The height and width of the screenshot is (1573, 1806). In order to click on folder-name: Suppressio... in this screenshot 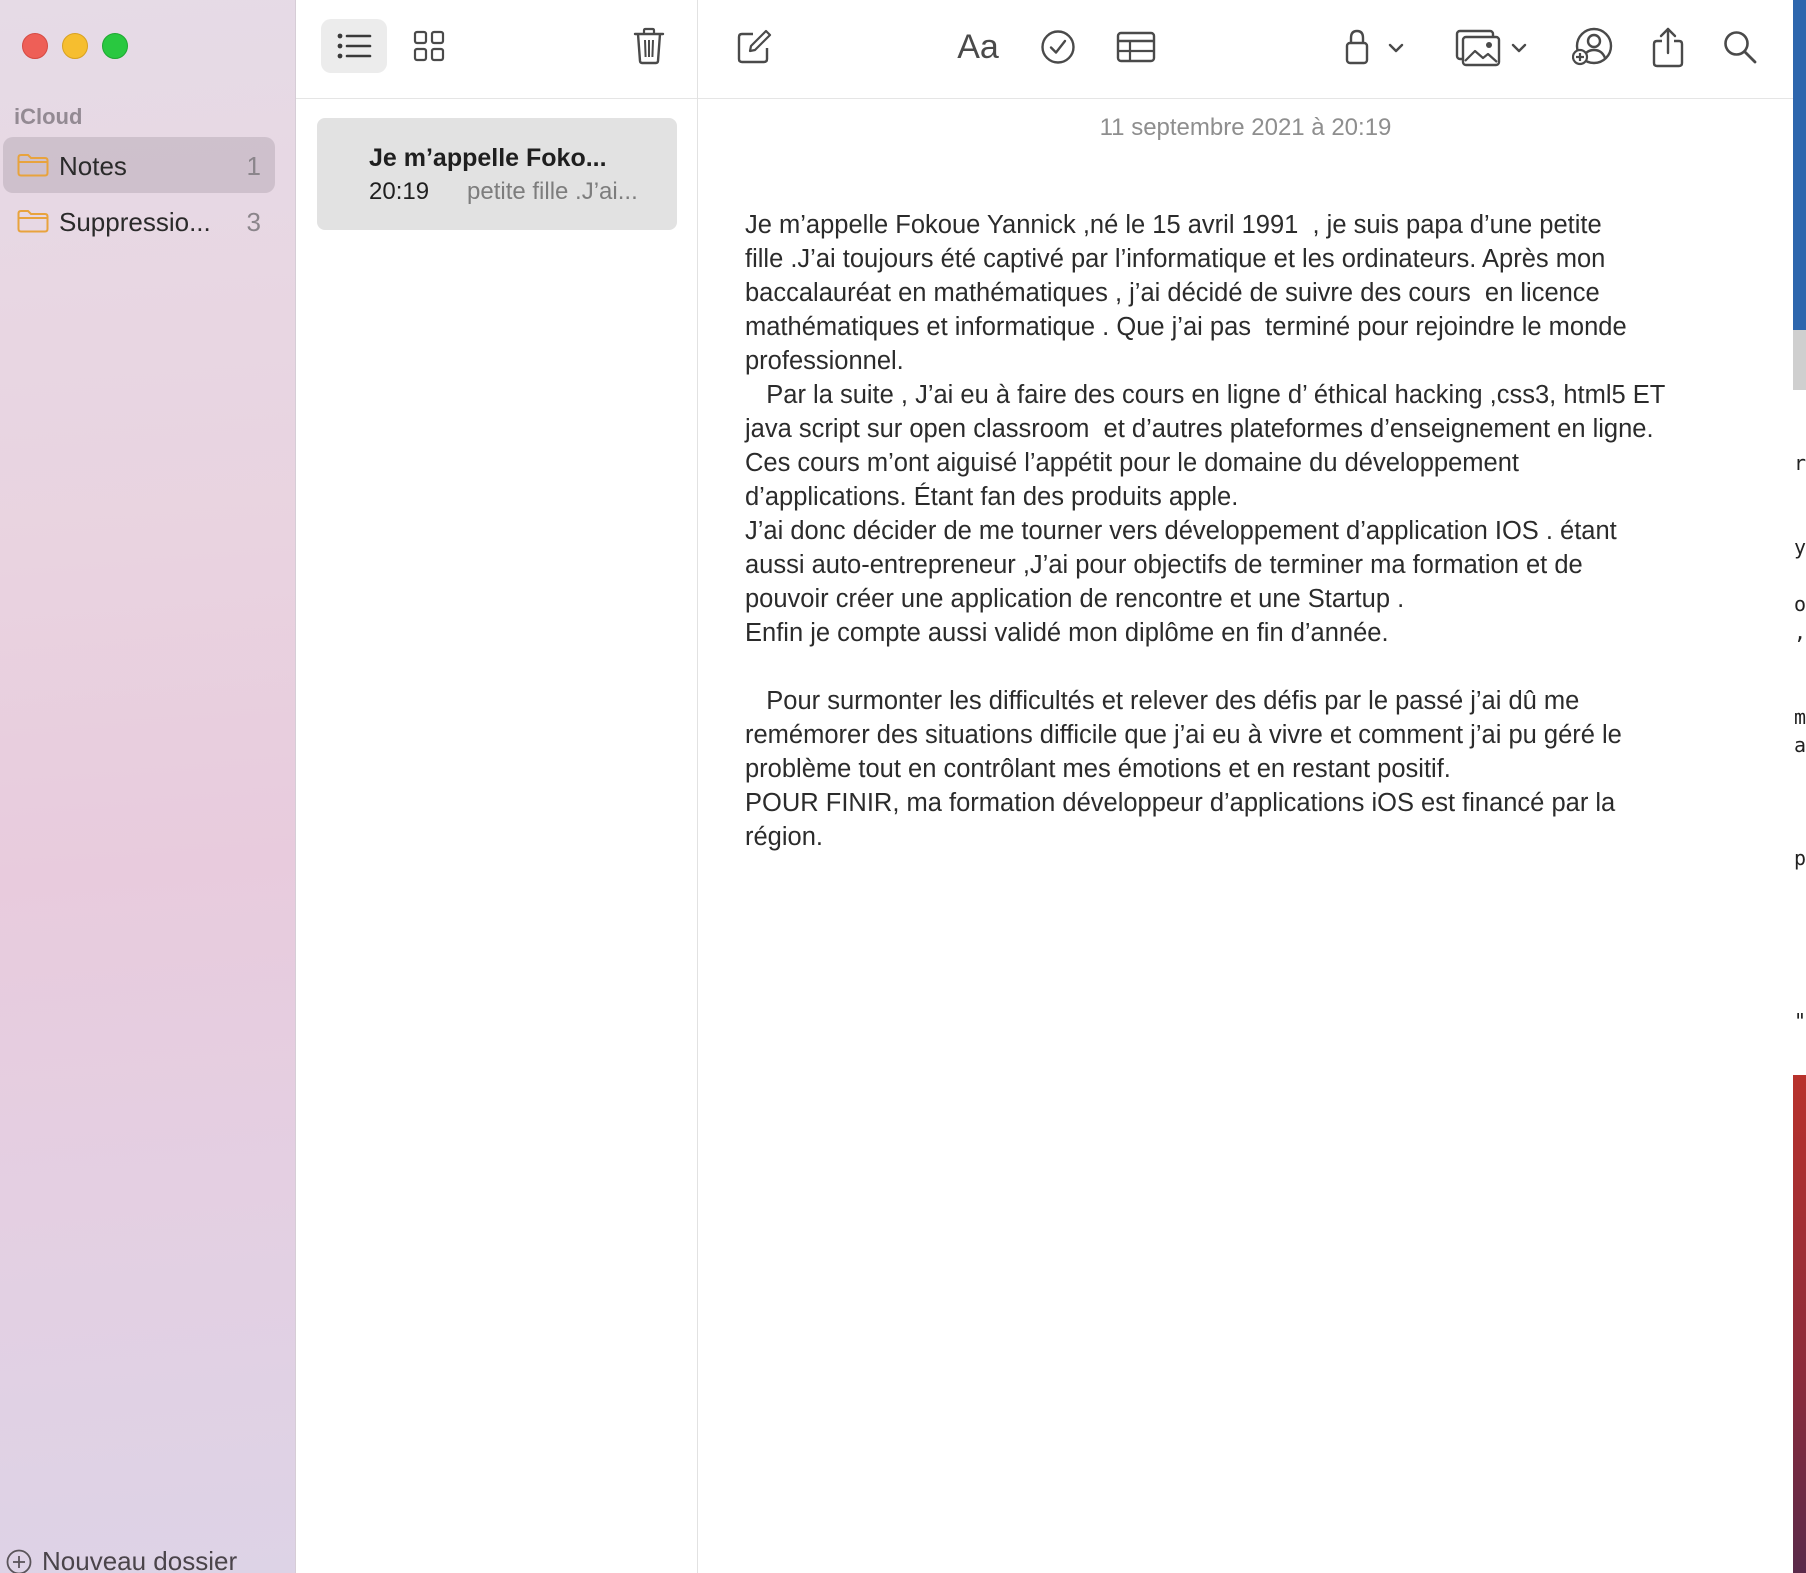, I will do `click(135, 222)`.